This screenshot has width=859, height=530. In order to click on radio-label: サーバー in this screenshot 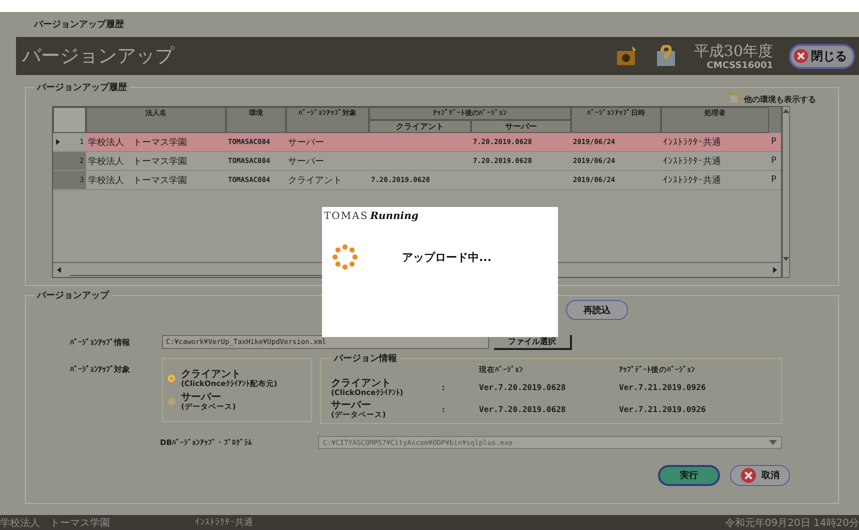, I will do `click(201, 398)`.